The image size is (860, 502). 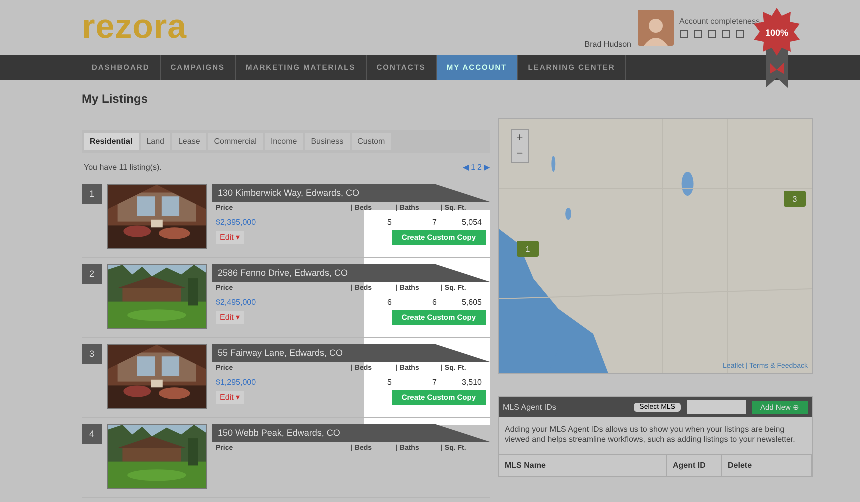 What do you see at coordinates (473, 167) in the screenshot?
I see `page-link: 1` at bounding box center [473, 167].